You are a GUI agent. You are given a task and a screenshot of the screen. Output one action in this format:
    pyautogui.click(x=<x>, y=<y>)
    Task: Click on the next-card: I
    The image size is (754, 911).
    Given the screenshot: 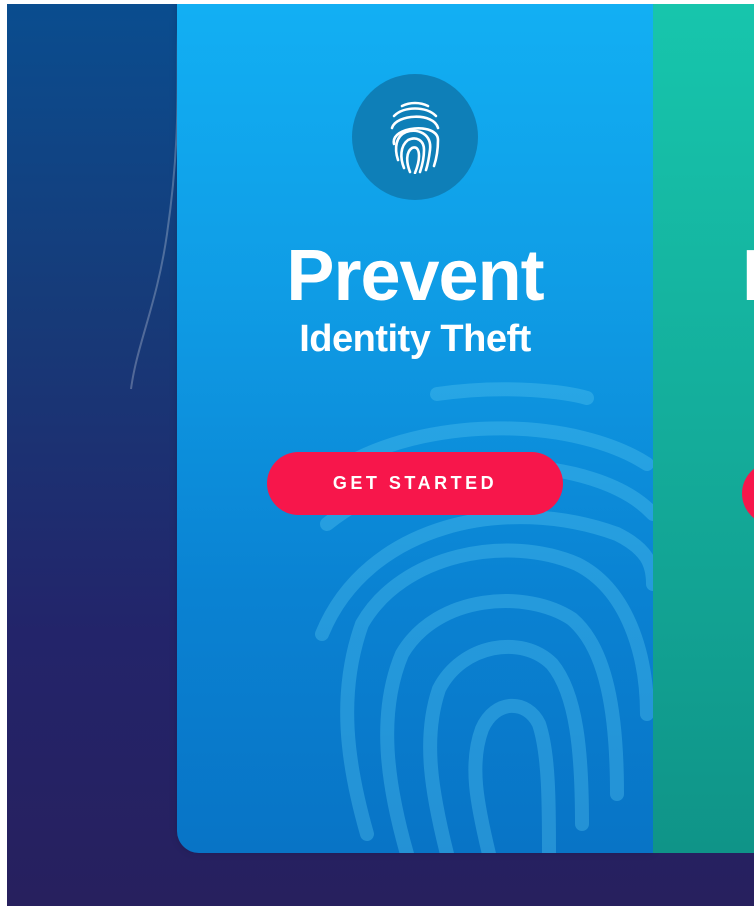 What is the action you would take?
    pyautogui.click(x=703, y=428)
    